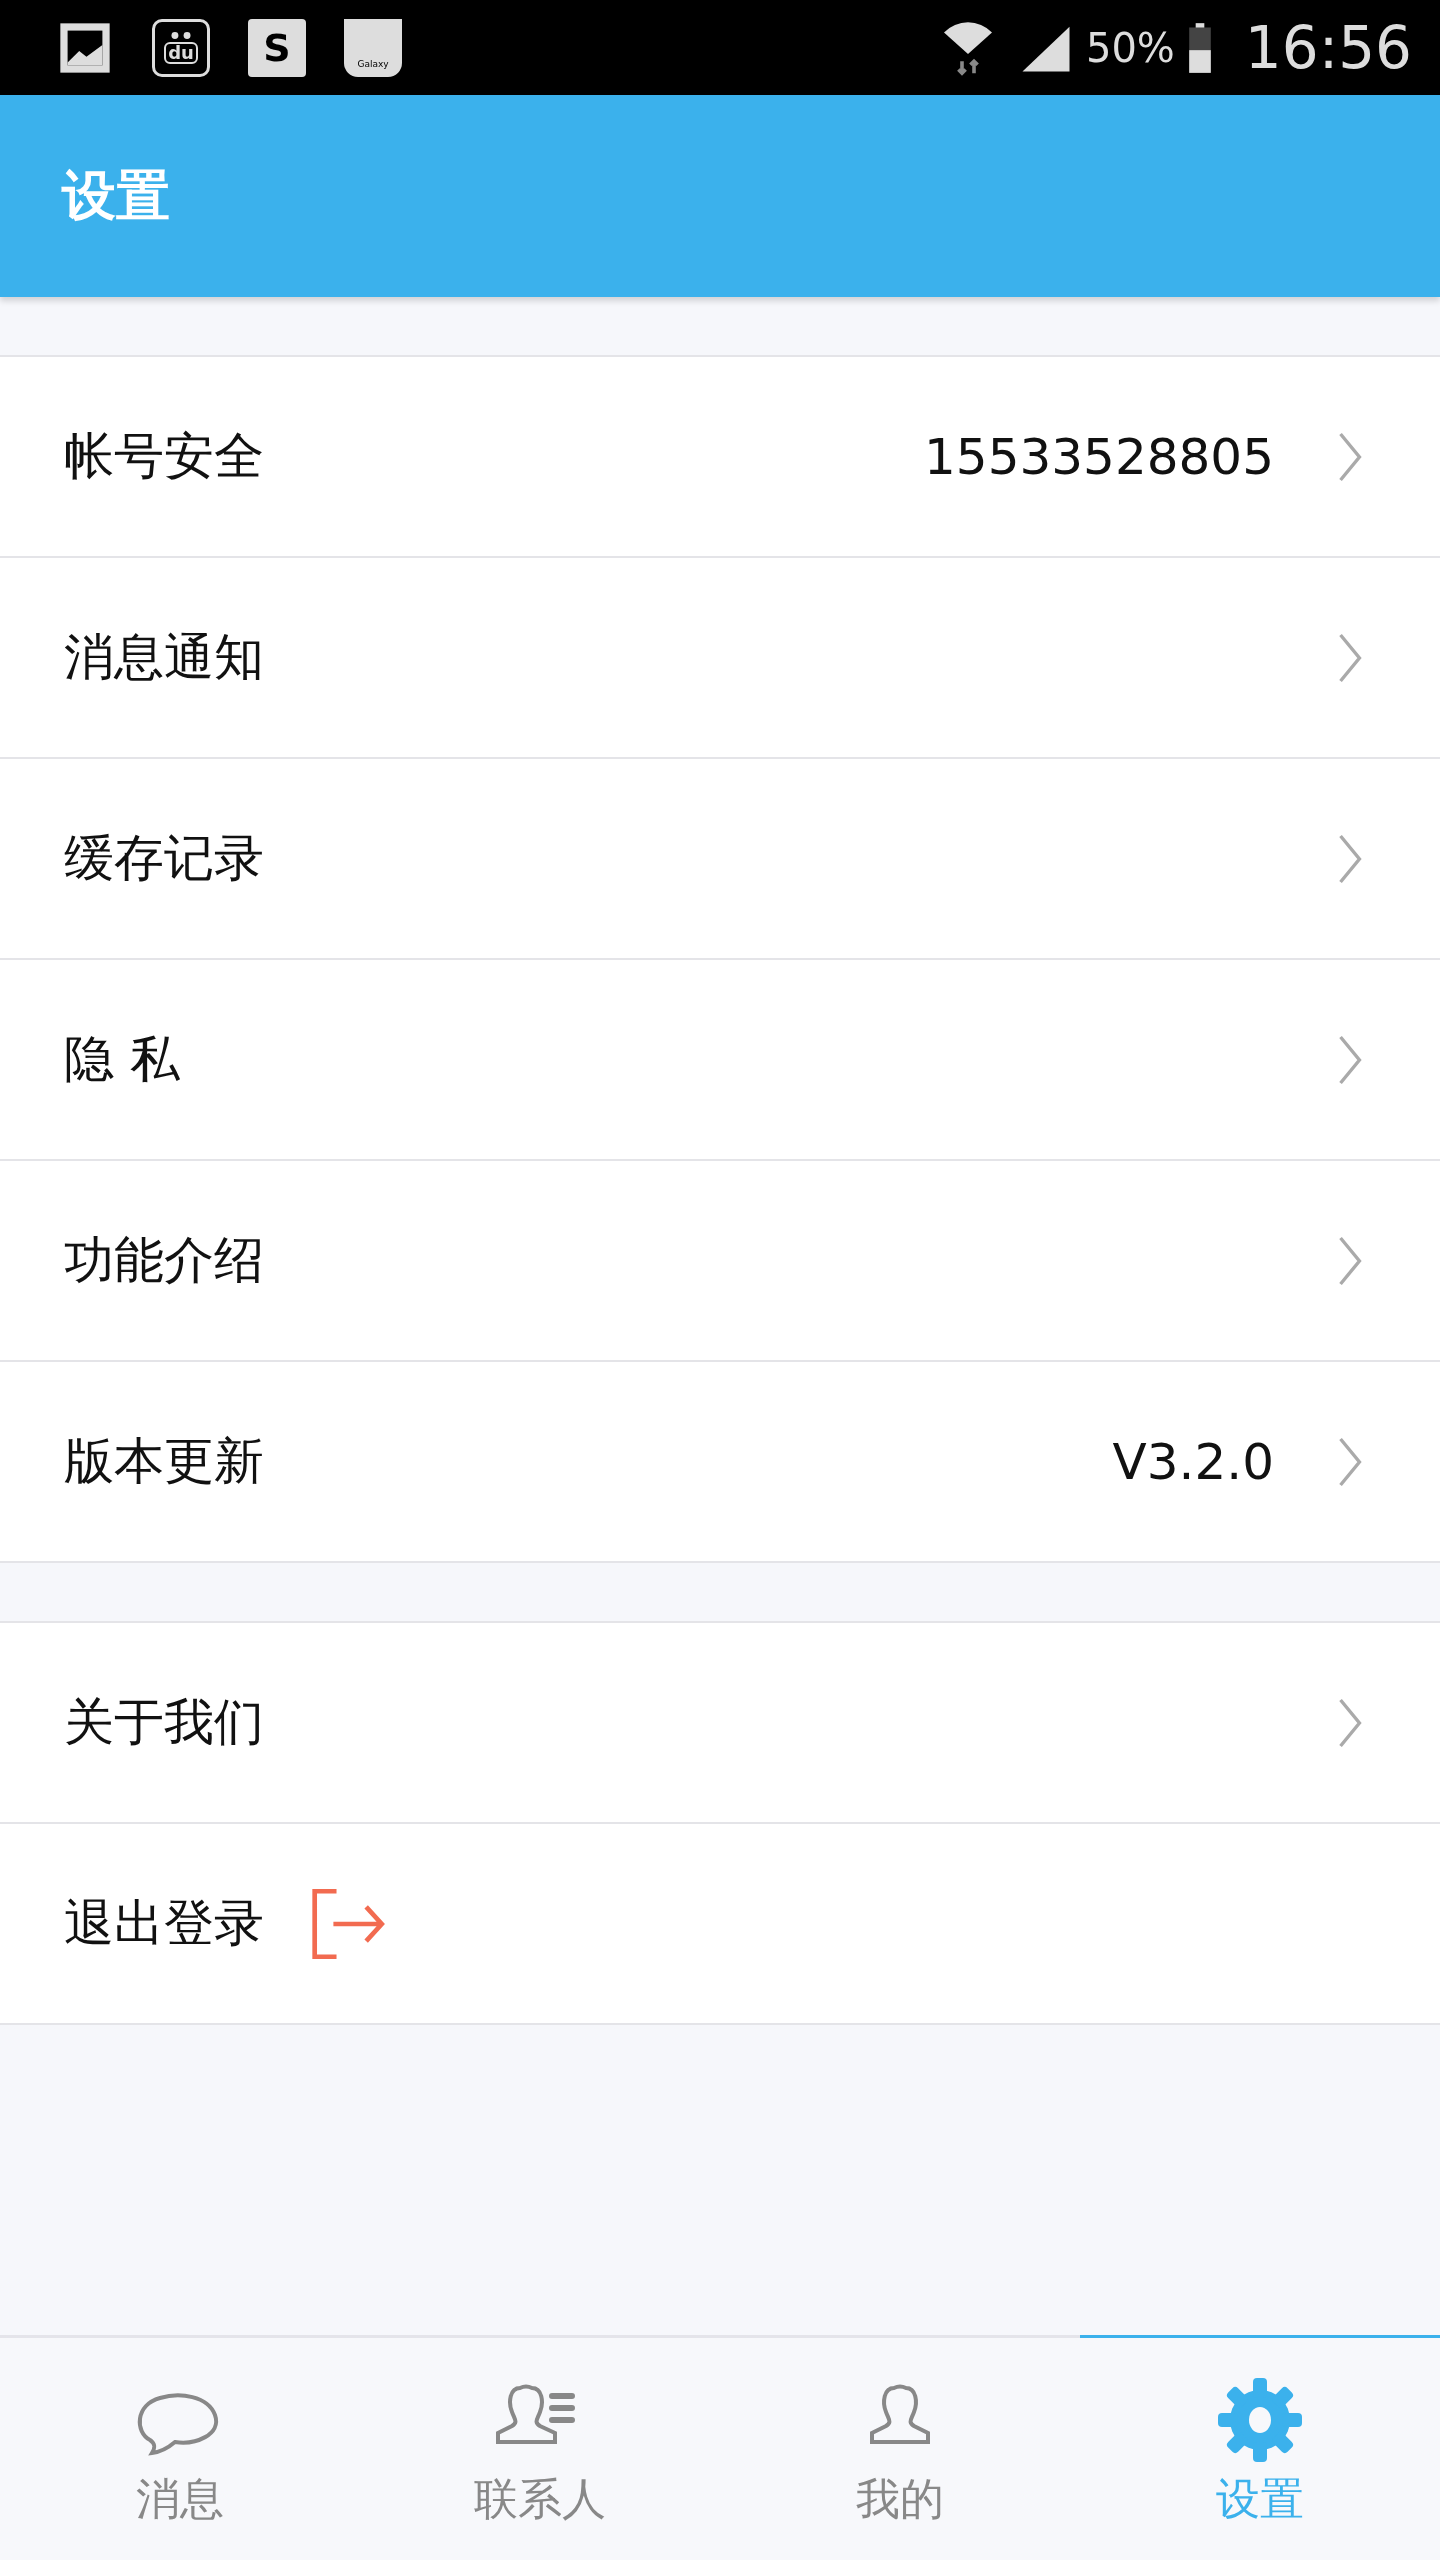 Image resolution: width=1440 pixels, height=2560 pixels. I want to click on settings-row: 退出登录, so click(720, 1924).